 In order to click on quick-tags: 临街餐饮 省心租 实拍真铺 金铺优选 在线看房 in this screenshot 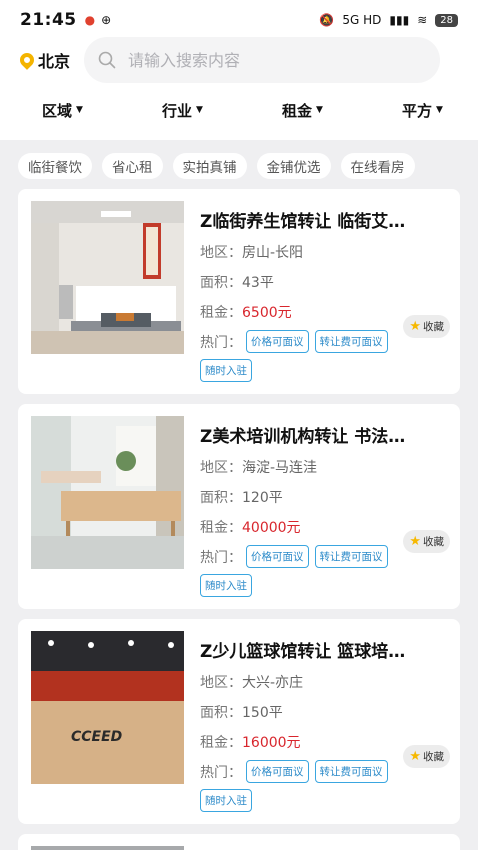, I will do `click(239, 159)`.